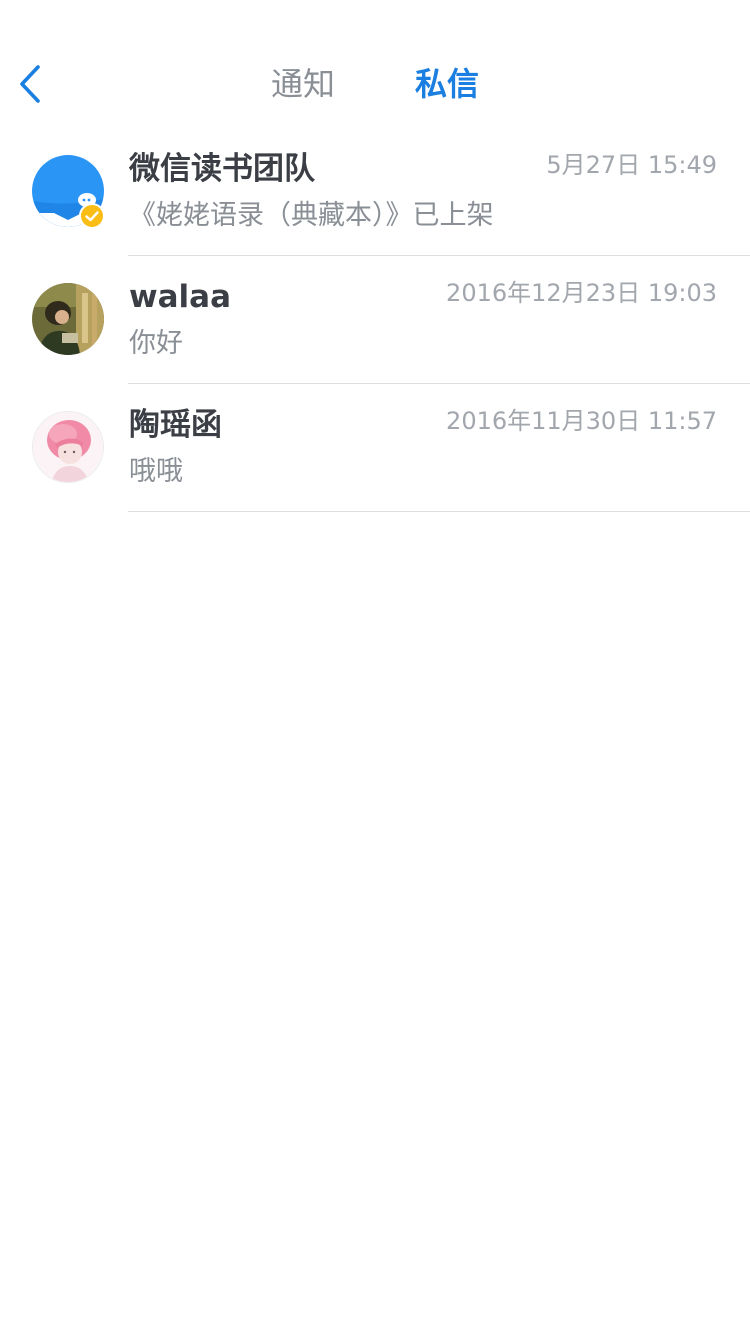  What do you see at coordinates (311, 215) in the screenshot?
I see `message-preview: 《姥姥语录（典藏本）》已上架` at bounding box center [311, 215].